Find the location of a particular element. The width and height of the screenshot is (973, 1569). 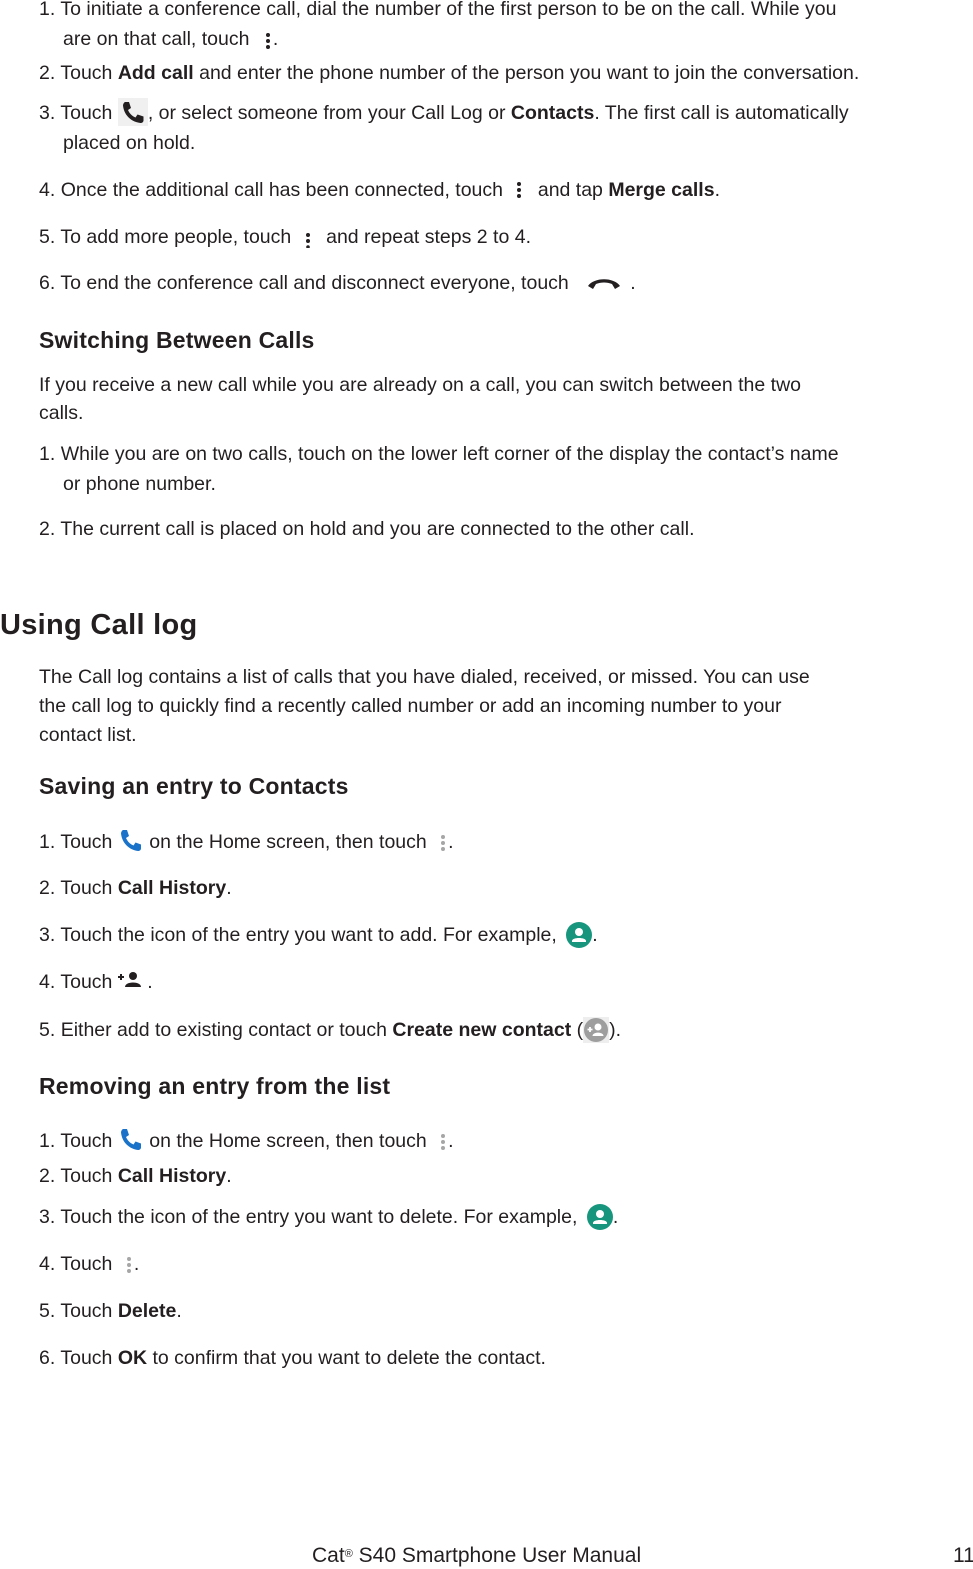

ui-term-create-new-contact: Create new contact is located at coordinates (482, 1030).